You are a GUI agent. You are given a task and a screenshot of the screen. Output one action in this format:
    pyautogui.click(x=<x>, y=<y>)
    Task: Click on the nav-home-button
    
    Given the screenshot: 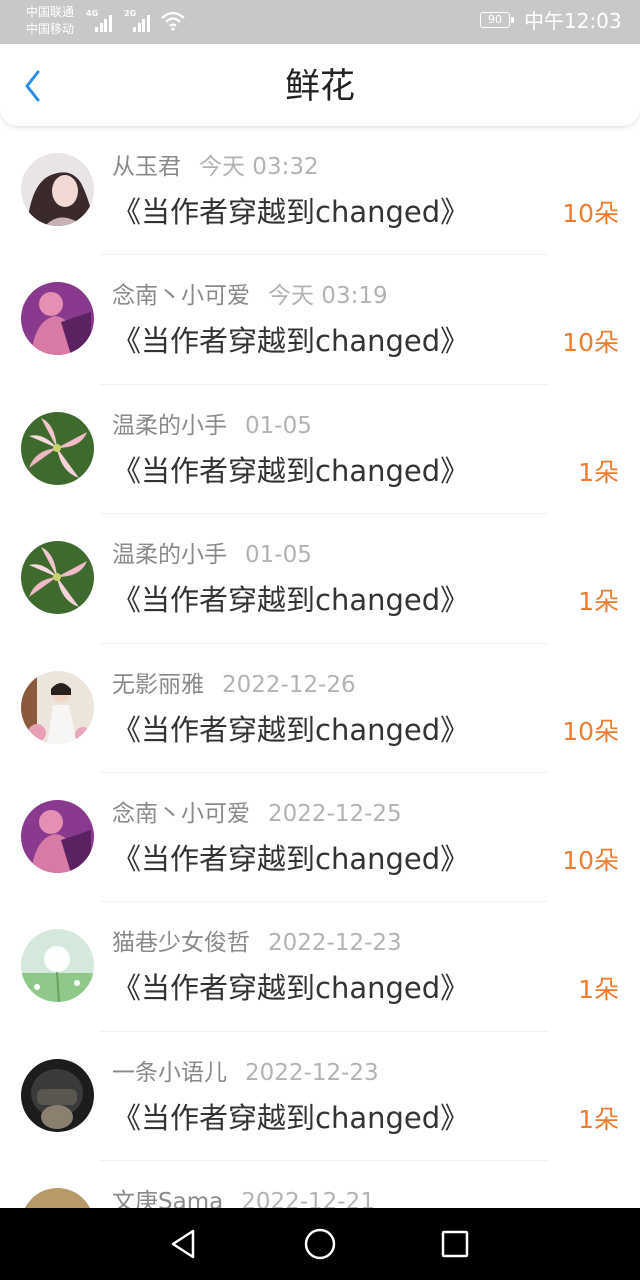 What is the action you would take?
    pyautogui.click(x=320, y=1244)
    